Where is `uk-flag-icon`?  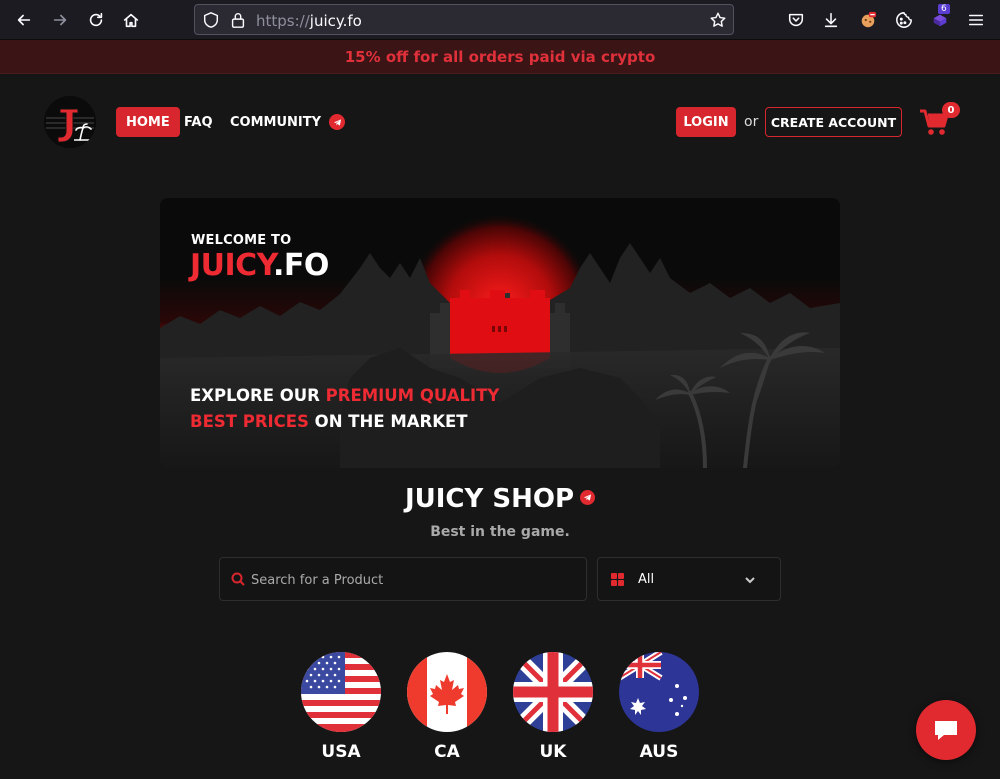 uk-flag-icon is located at coordinates (553, 692).